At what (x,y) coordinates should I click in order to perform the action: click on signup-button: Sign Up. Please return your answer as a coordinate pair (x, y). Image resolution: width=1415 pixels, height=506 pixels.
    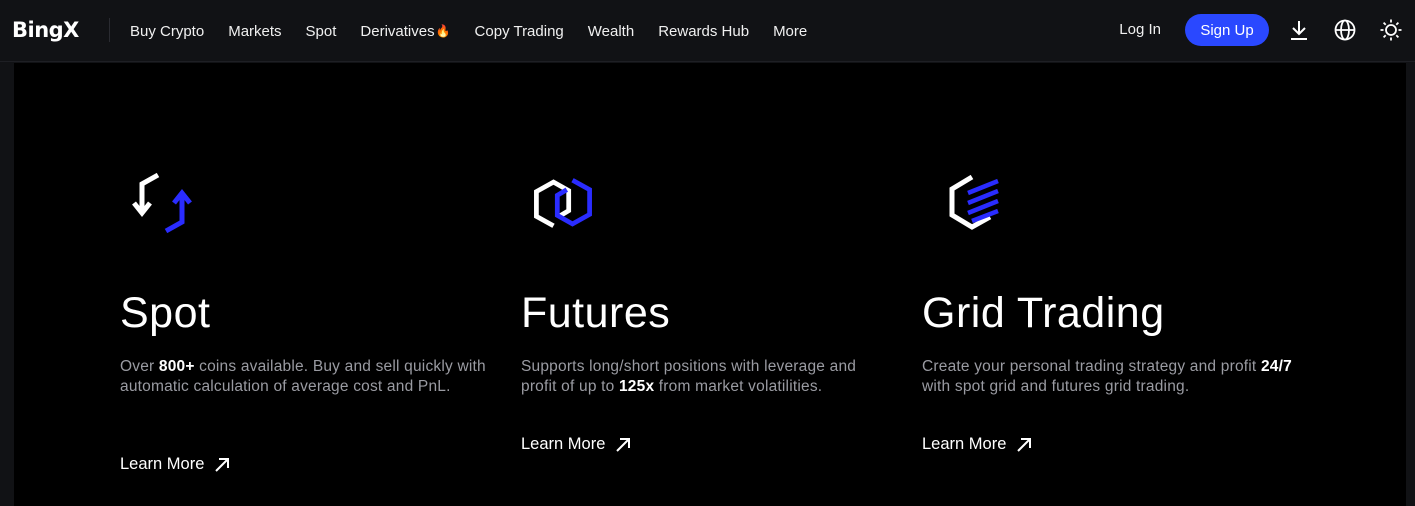
    Looking at the image, I should click on (1227, 30).